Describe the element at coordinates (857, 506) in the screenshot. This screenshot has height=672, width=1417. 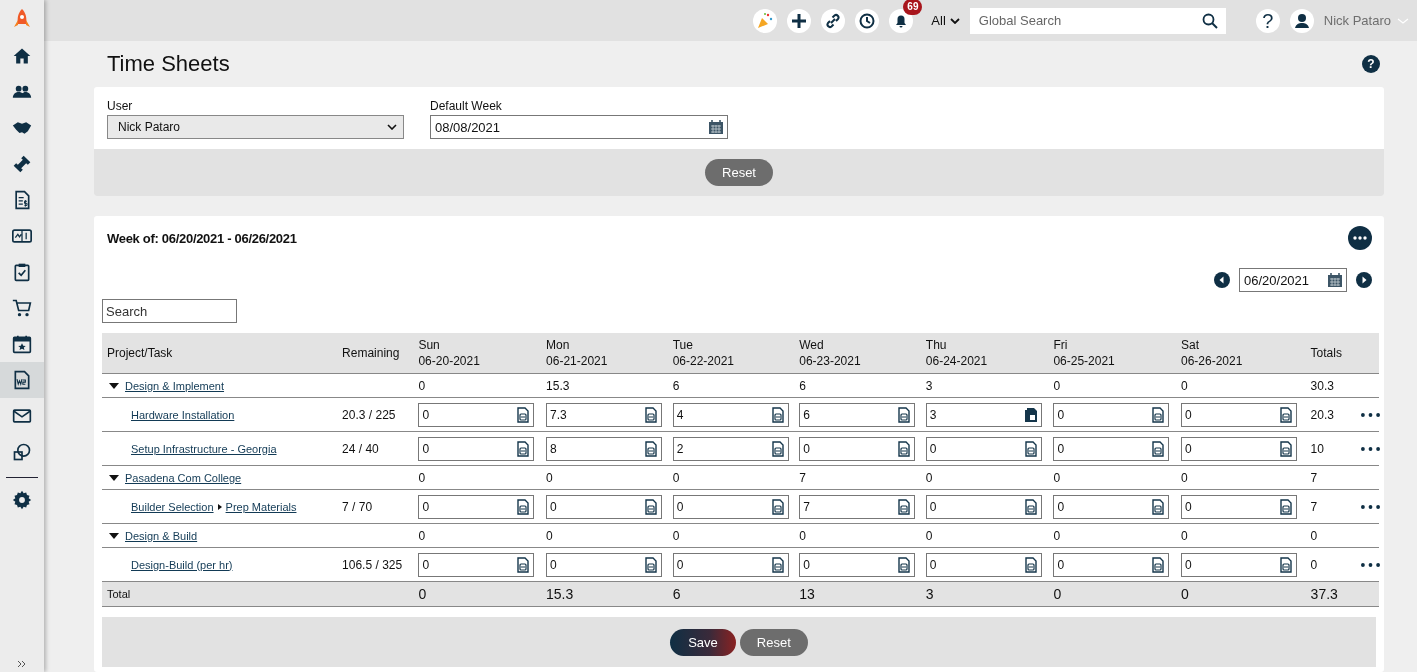
I see `hours-field: 7` at that location.